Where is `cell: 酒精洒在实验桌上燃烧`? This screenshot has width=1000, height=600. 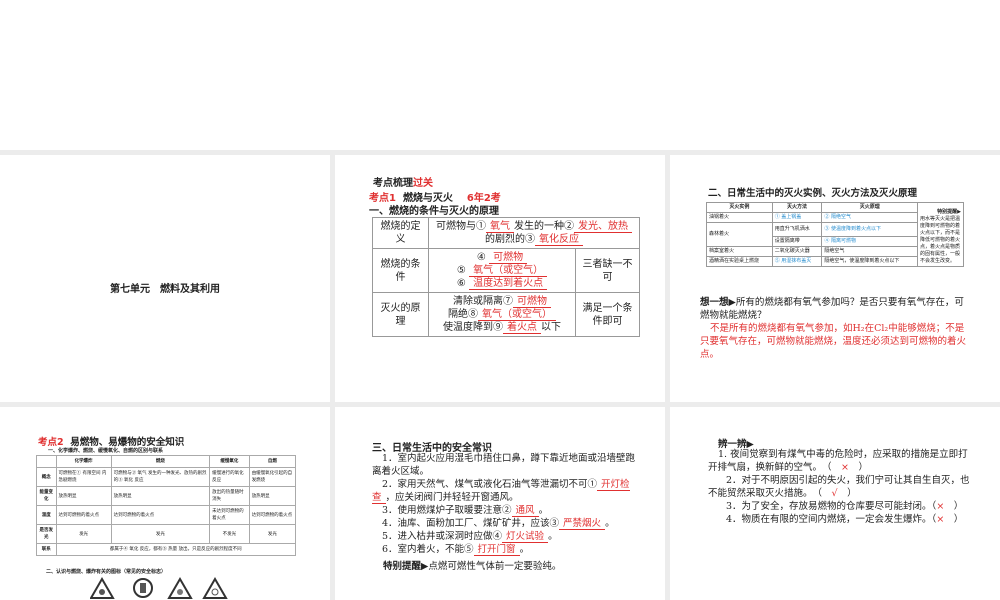 cell: 酒精洒在实验桌上燃烧 is located at coordinates (739, 261).